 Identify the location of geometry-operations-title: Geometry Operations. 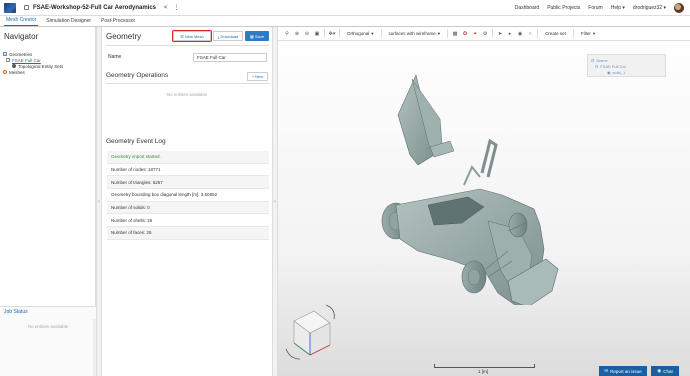
(137, 75).